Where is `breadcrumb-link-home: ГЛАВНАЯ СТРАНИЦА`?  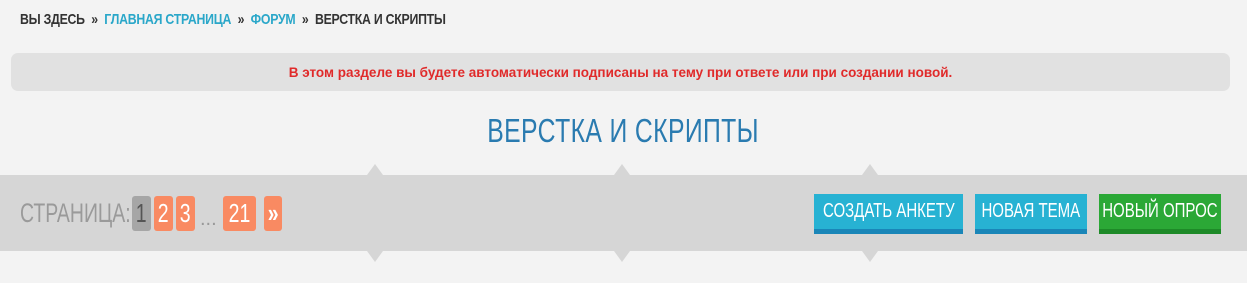 breadcrumb-link-home: ГЛАВНАЯ СТРАНИЦА is located at coordinates (167, 19).